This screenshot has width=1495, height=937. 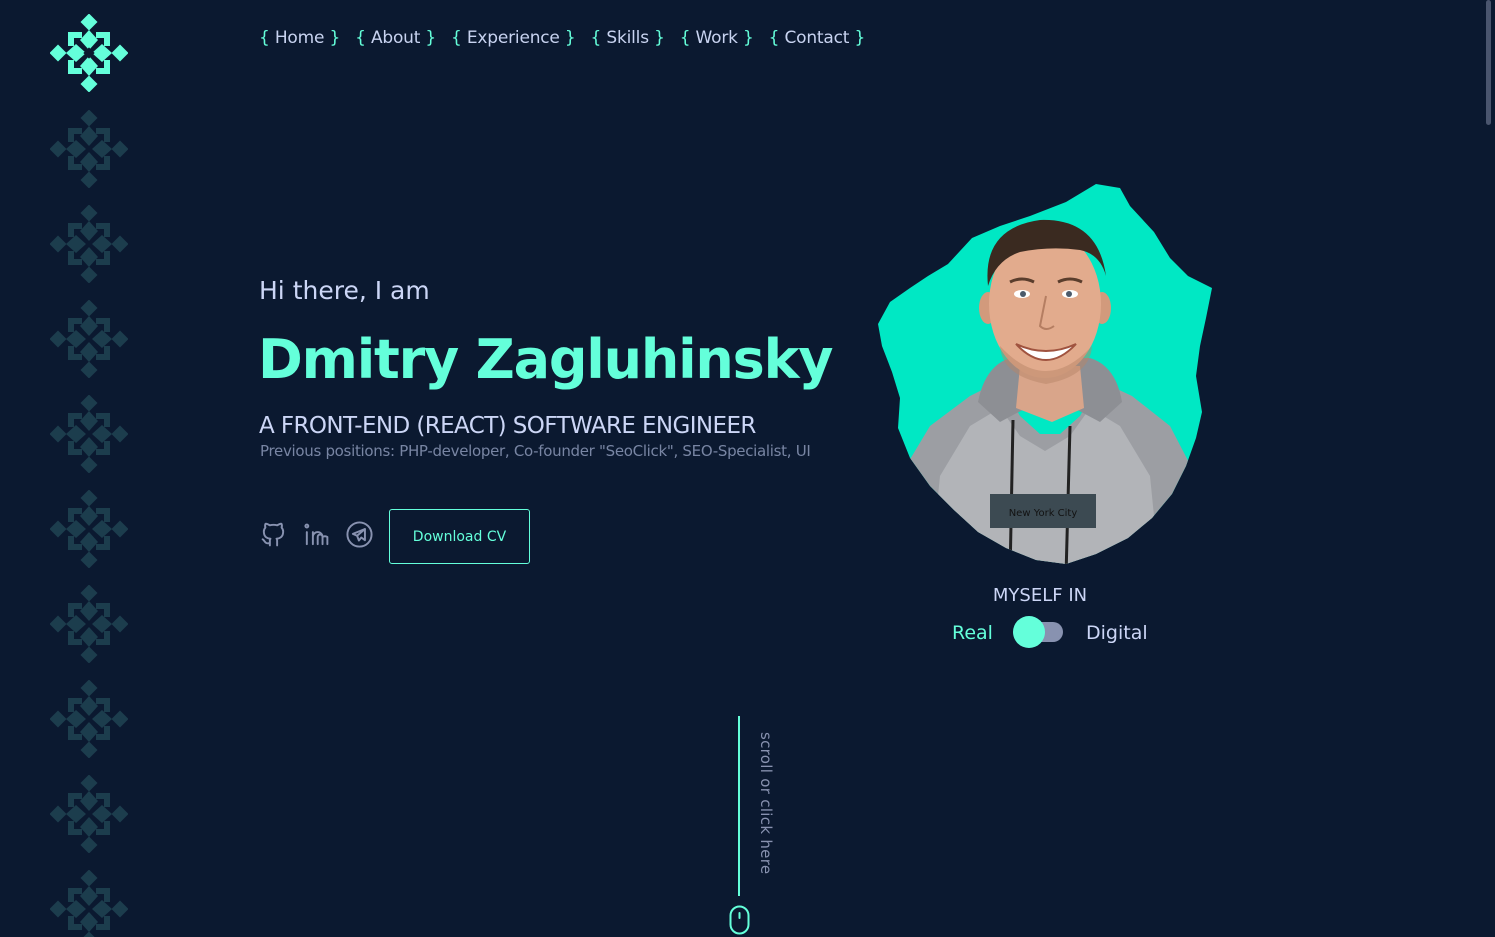 I want to click on hero-role: A FRONT-END (REACT) SOFTWARE ENGINEER, so click(x=507, y=426).